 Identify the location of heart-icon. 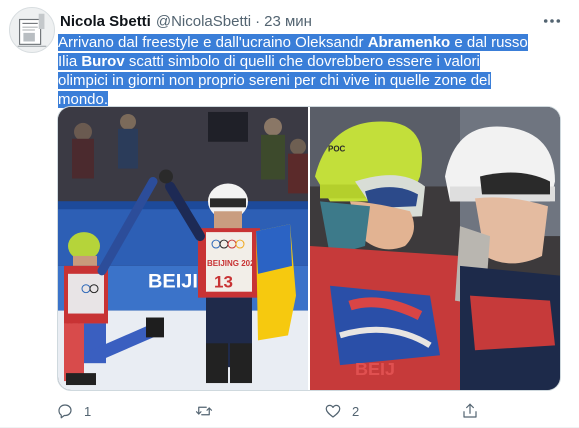
(333, 411).